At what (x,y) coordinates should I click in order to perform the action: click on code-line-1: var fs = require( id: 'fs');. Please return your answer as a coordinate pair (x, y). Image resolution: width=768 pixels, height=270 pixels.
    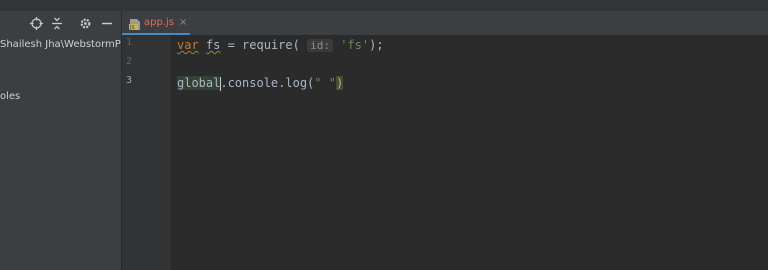
    Looking at the image, I should click on (280, 45).